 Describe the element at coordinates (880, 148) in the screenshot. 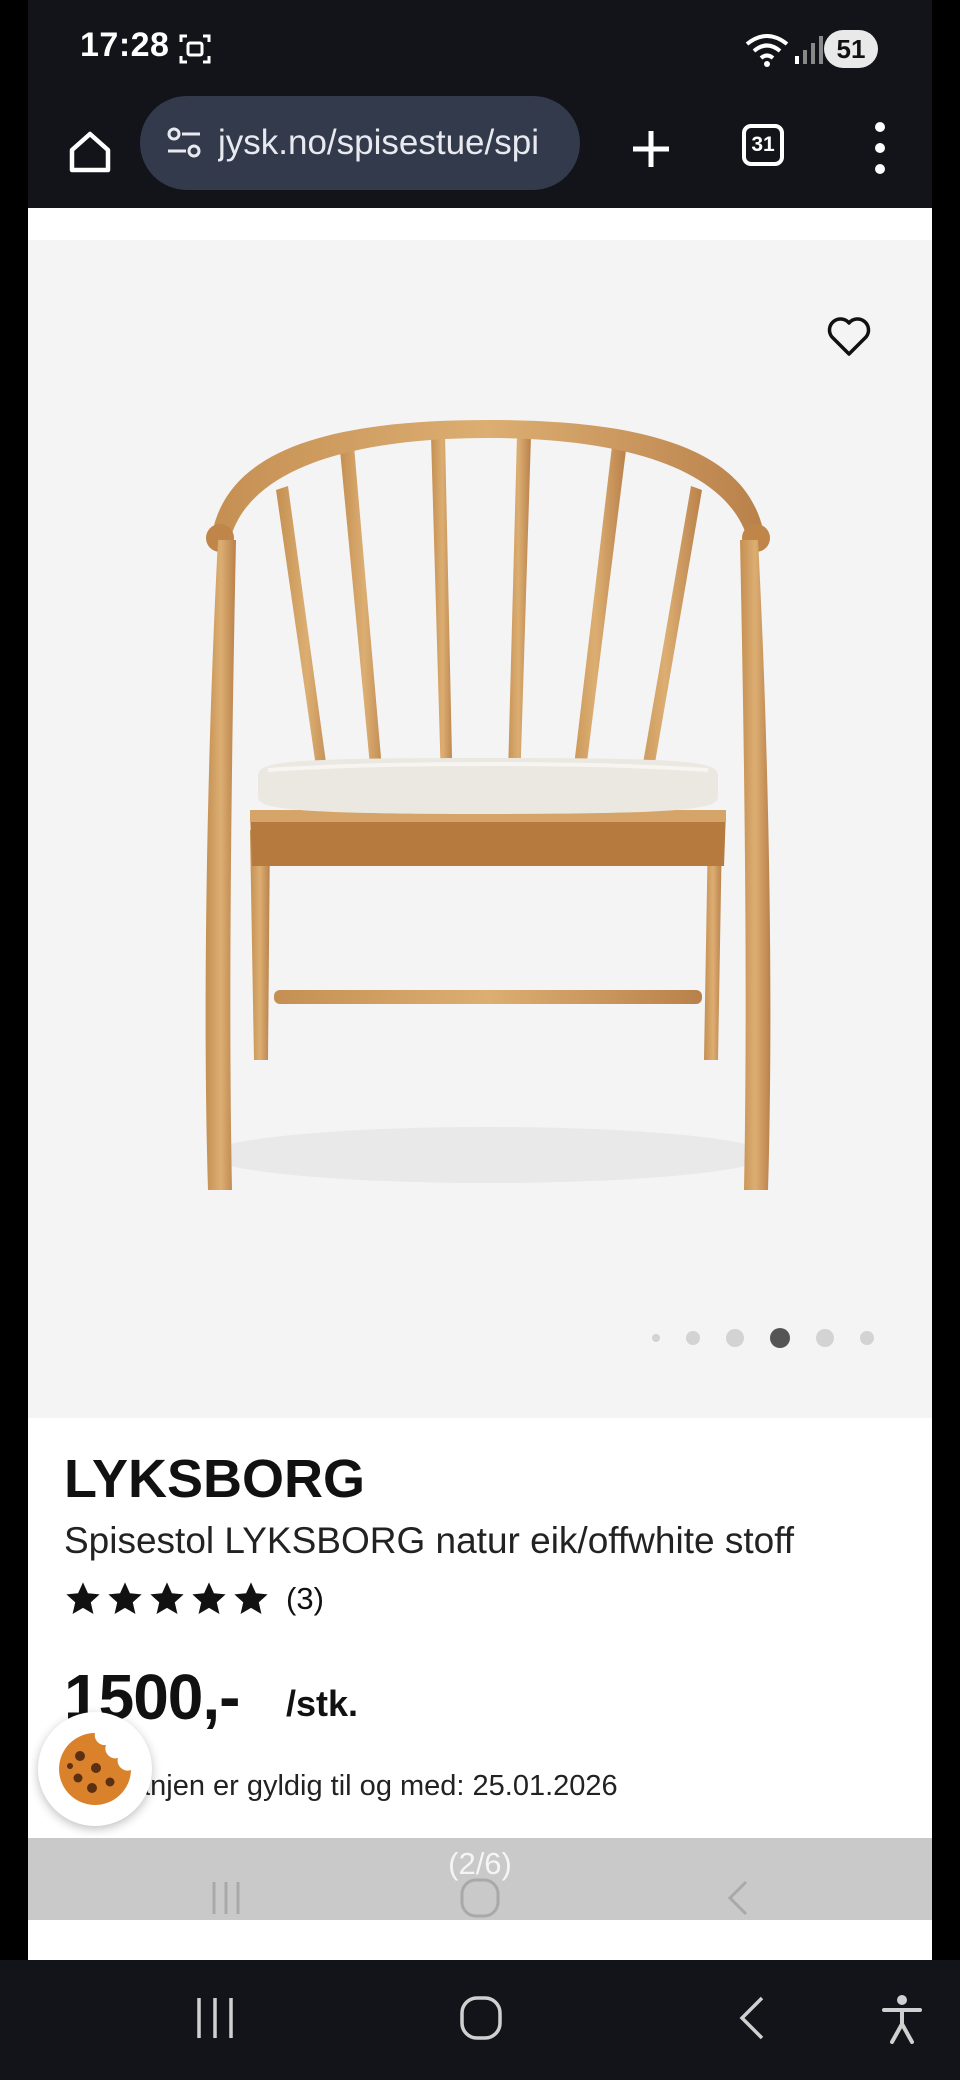

I see `more-vert-icon` at that location.